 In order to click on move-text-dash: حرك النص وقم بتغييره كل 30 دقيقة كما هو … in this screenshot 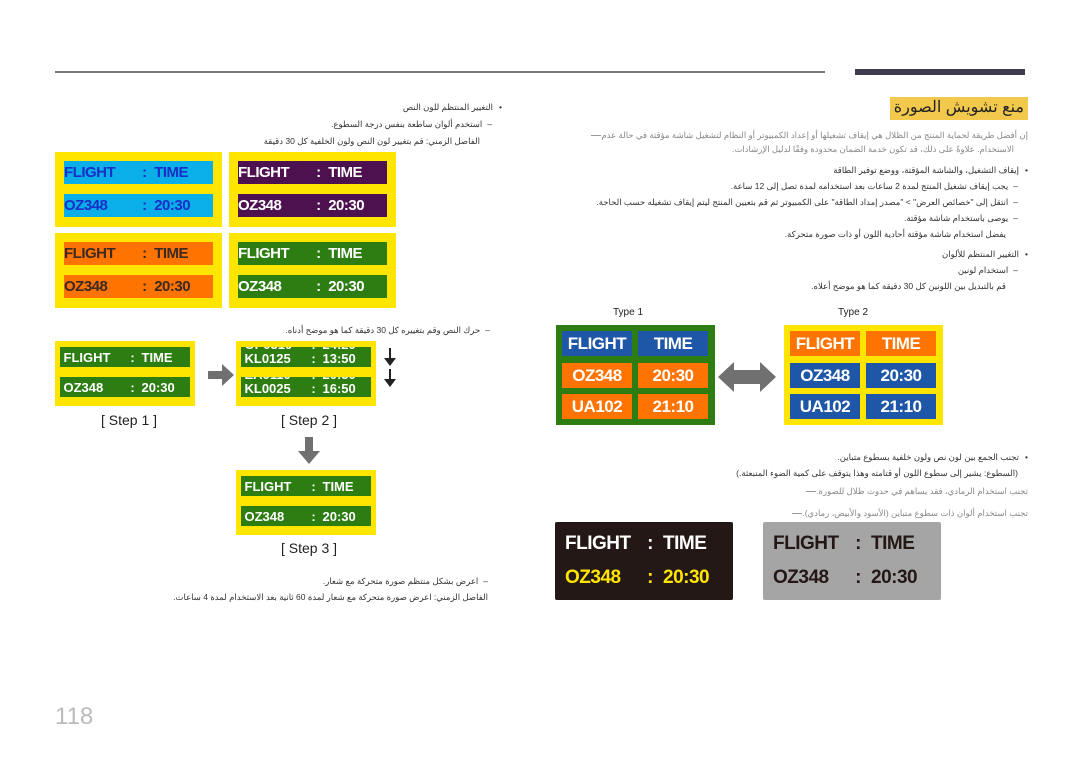, I will do `click(290, 330)`.